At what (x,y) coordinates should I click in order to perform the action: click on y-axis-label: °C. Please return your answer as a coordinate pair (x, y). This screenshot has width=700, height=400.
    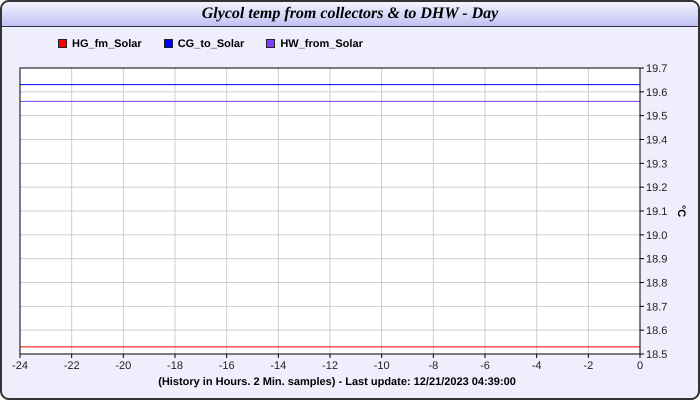
    Looking at the image, I should click on (681, 211).